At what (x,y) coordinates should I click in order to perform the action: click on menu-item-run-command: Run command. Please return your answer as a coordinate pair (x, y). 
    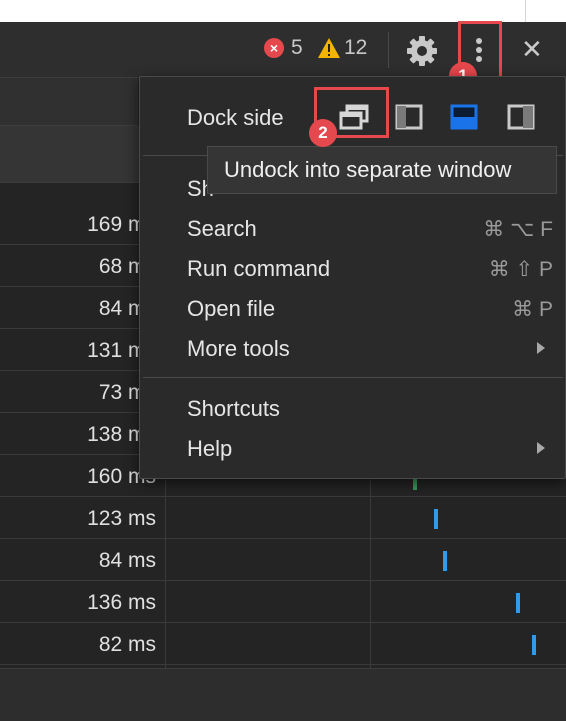
    Looking at the image, I should click on (258, 269).